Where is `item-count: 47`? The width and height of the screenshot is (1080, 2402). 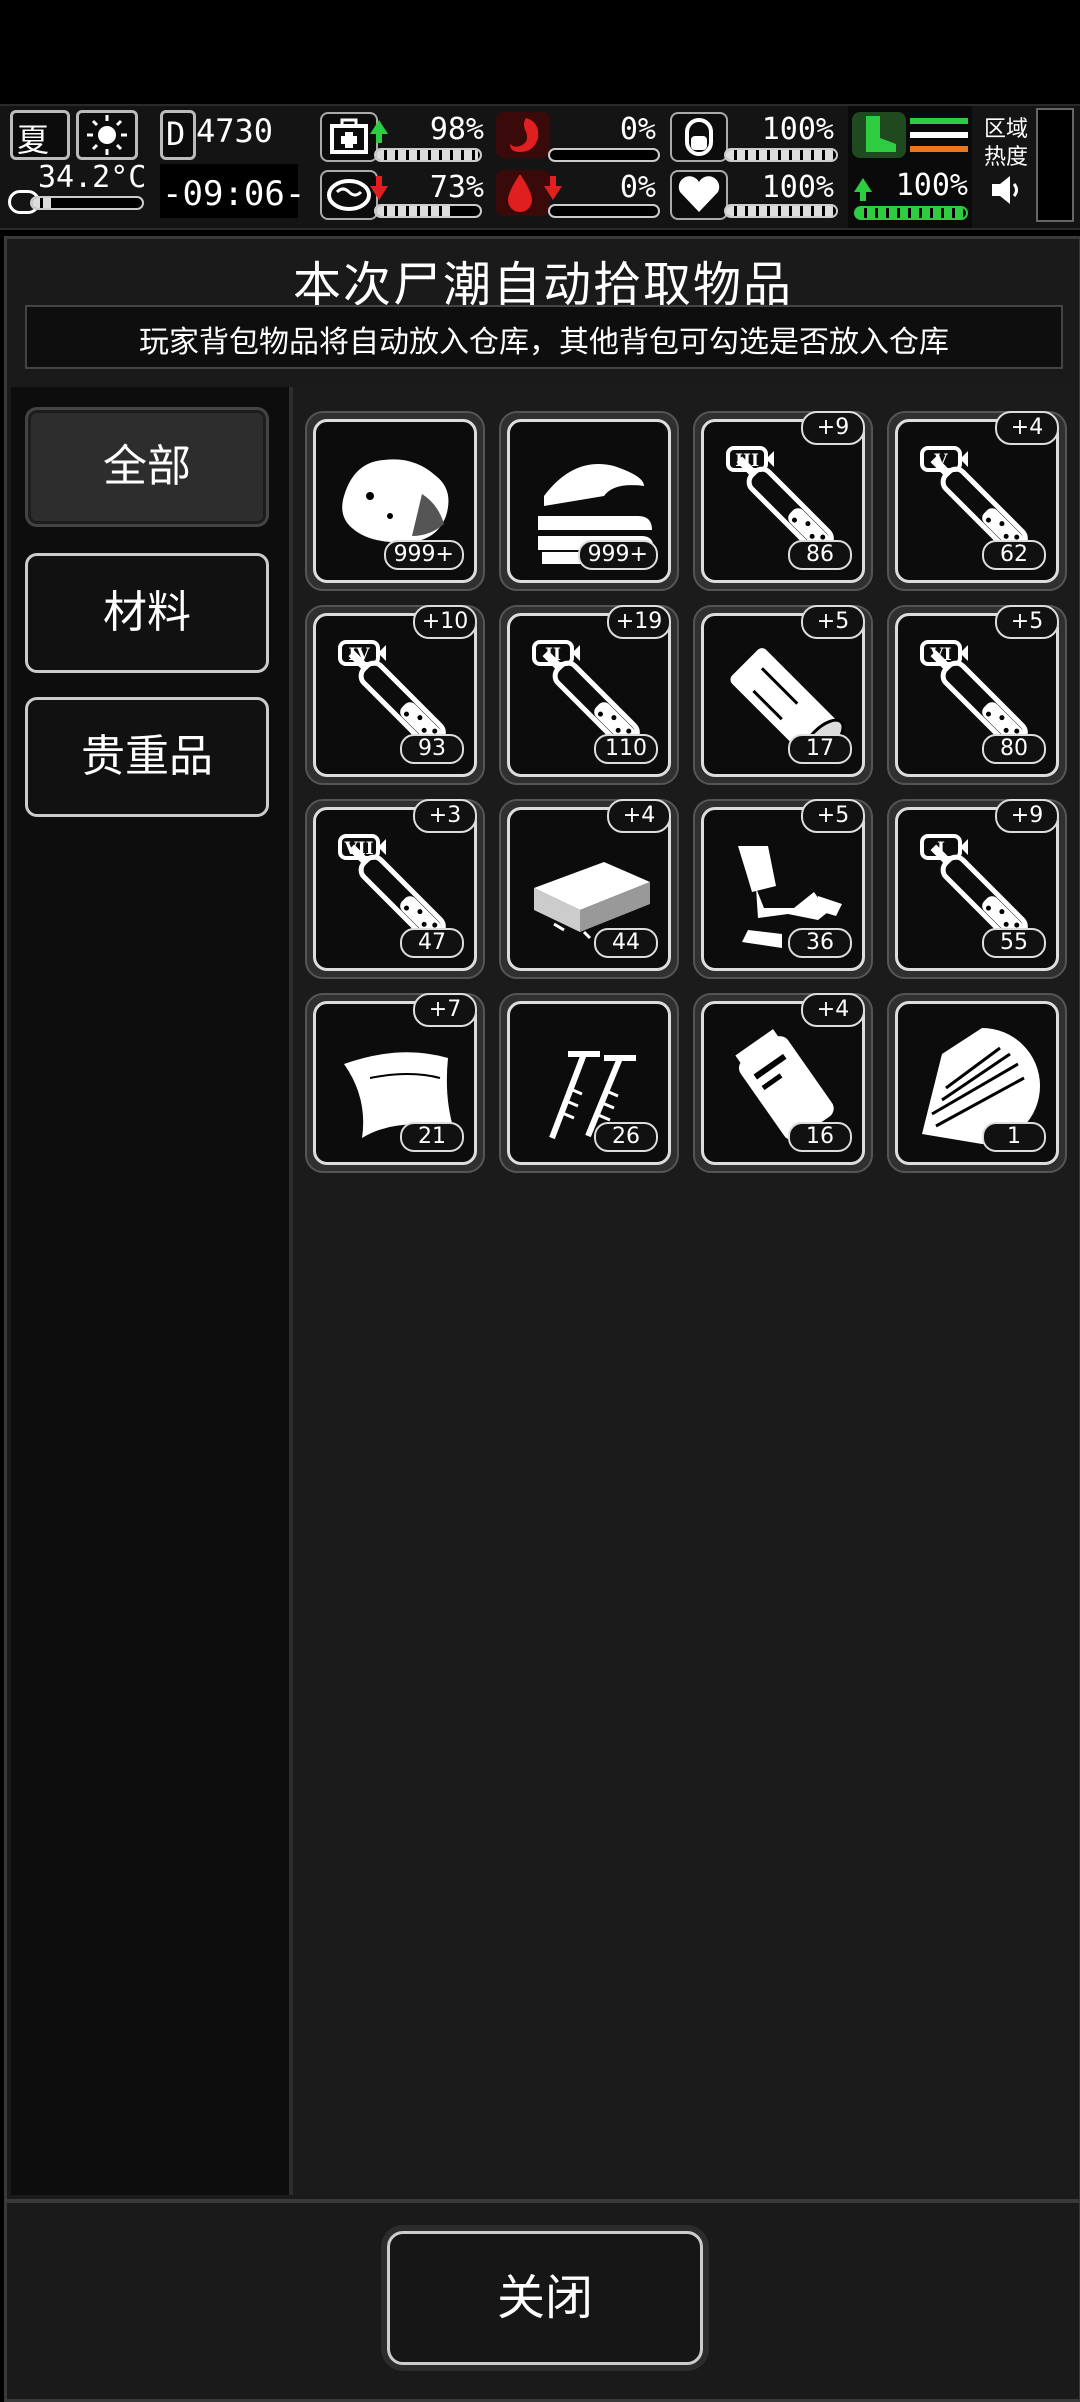
item-count: 47 is located at coordinates (432, 943).